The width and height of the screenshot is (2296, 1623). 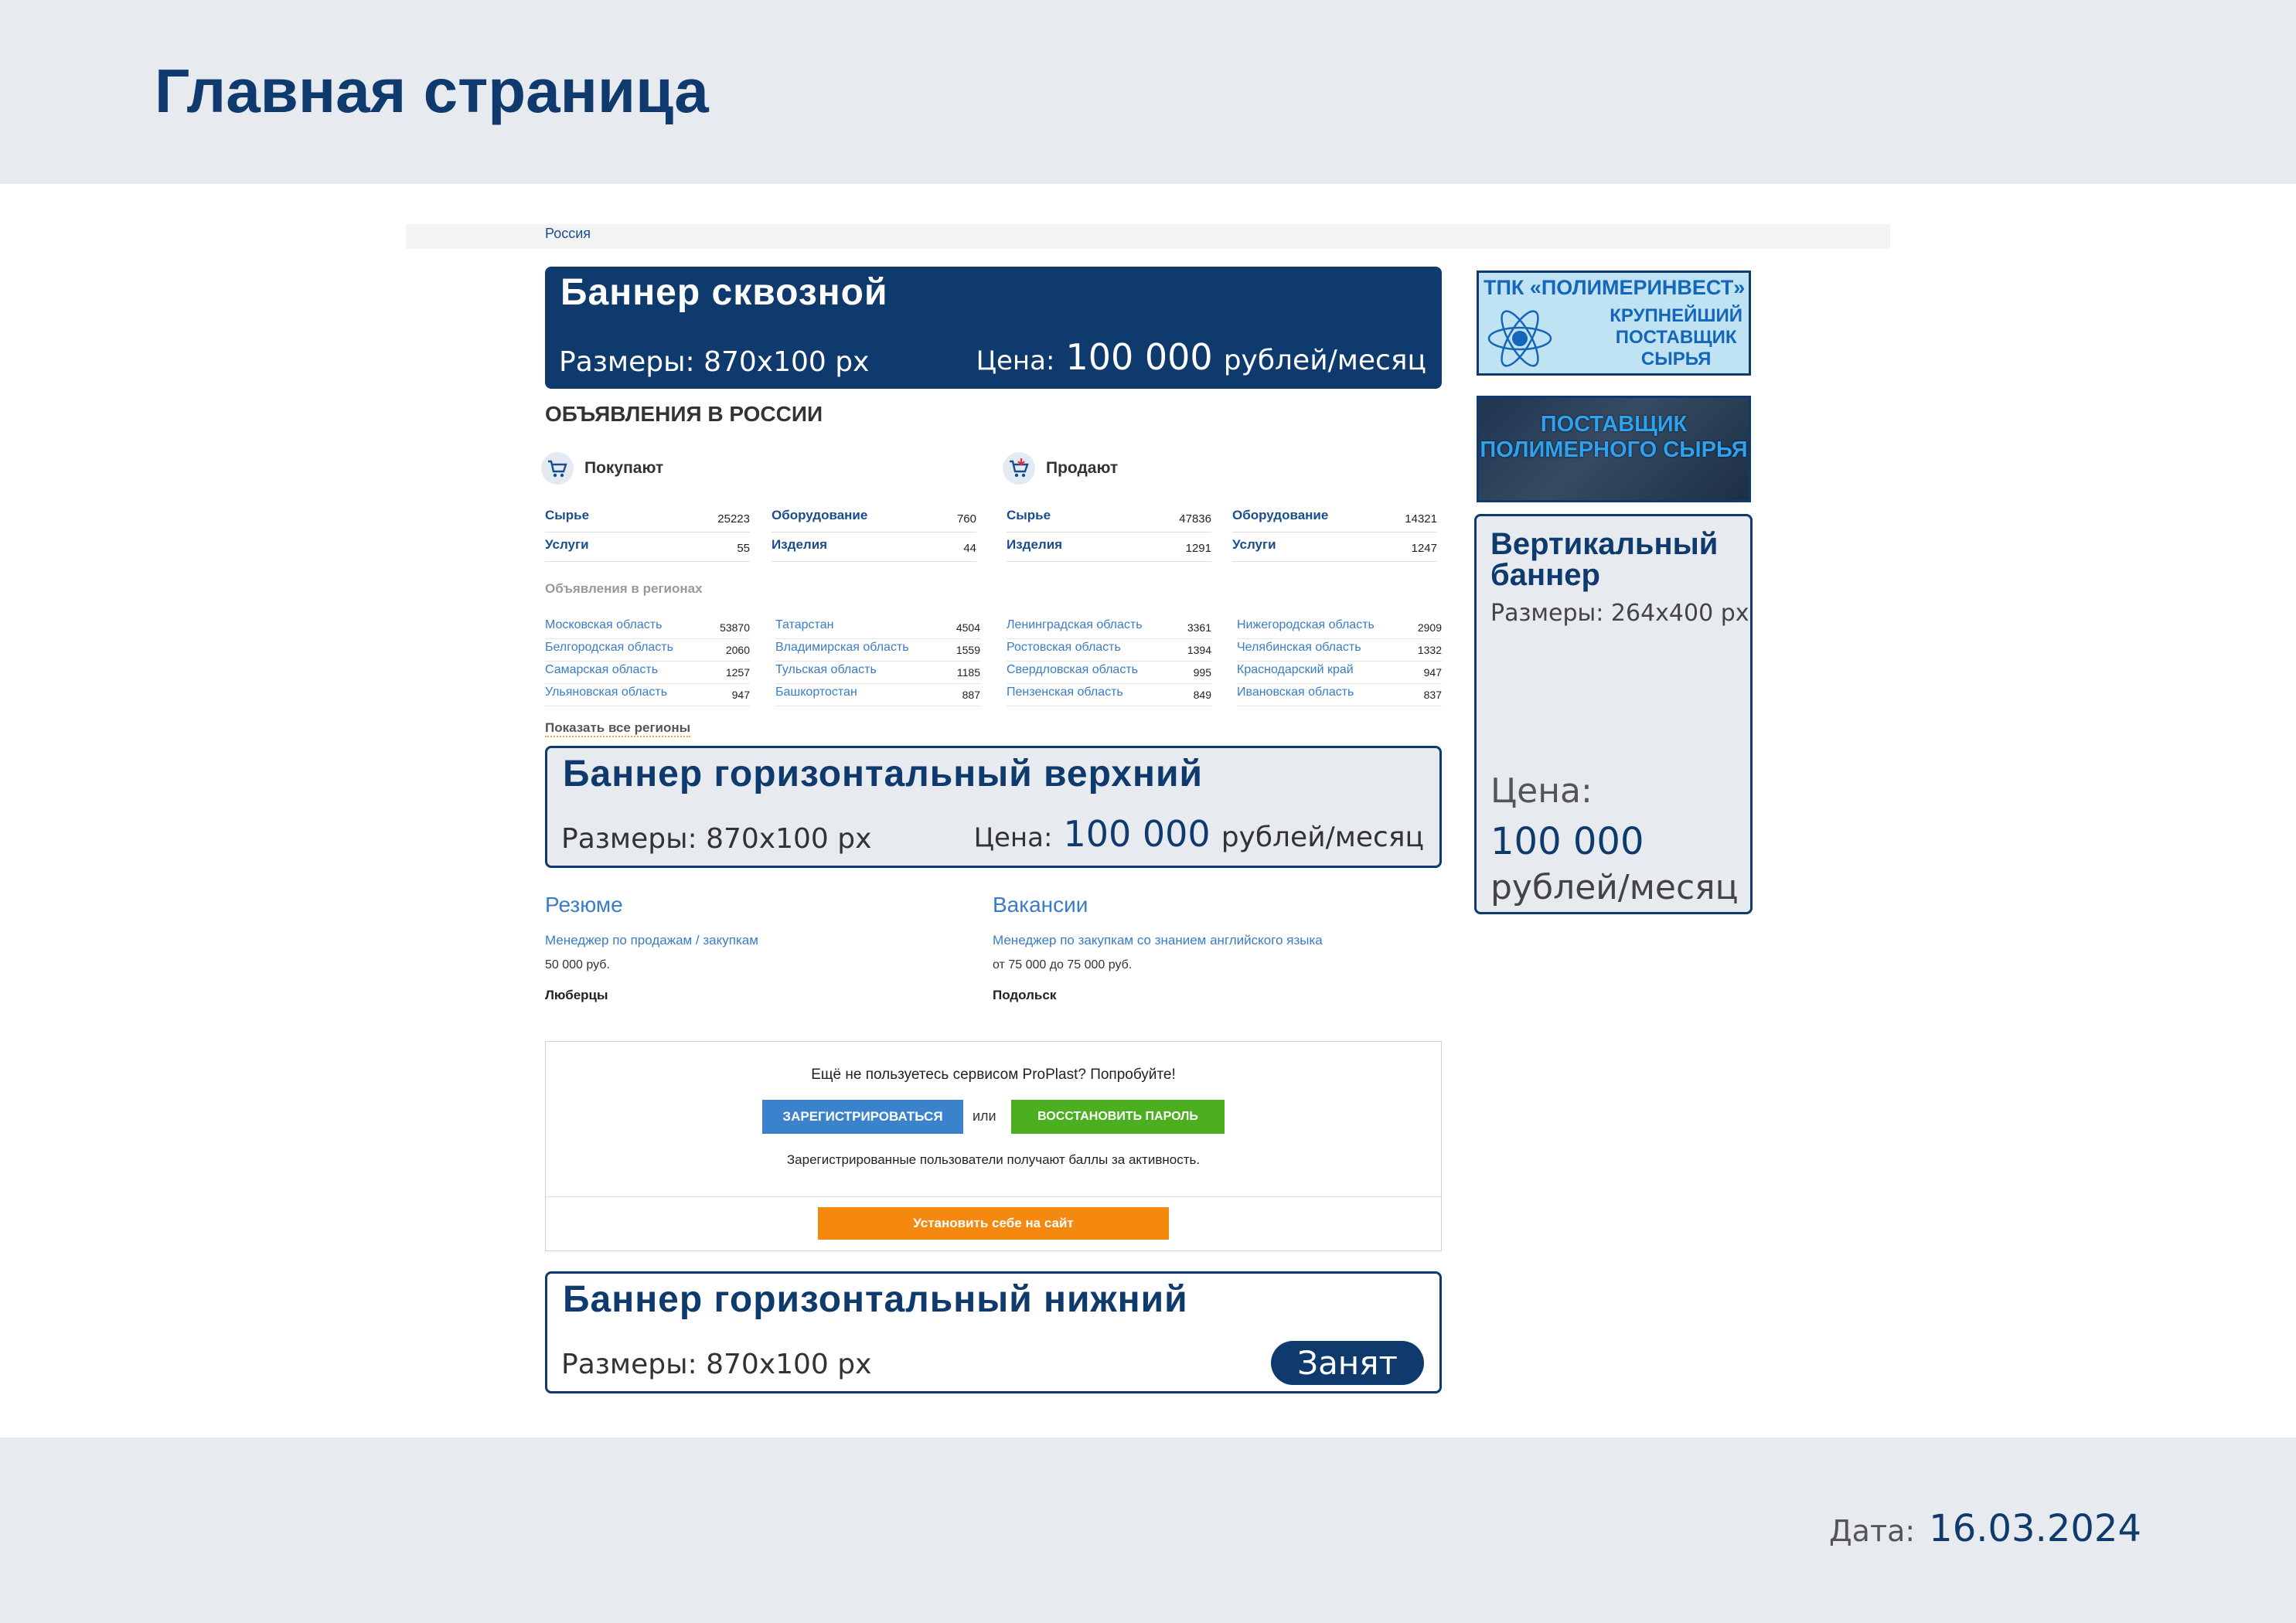 What do you see at coordinates (1334, 519) in the screenshot?
I see `sell-category-row: Оборудование 14321` at bounding box center [1334, 519].